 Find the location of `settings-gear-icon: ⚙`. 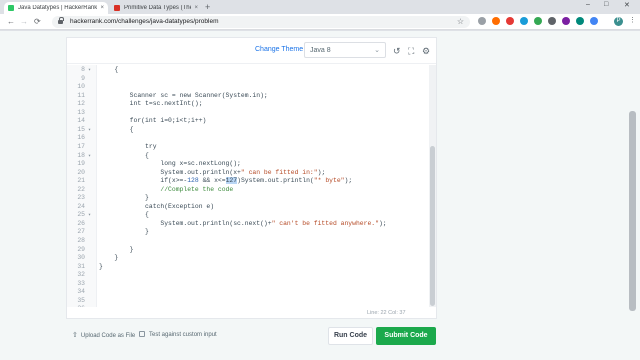

settings-gear-icon: ⚙ is located at coordinates (426, 51).